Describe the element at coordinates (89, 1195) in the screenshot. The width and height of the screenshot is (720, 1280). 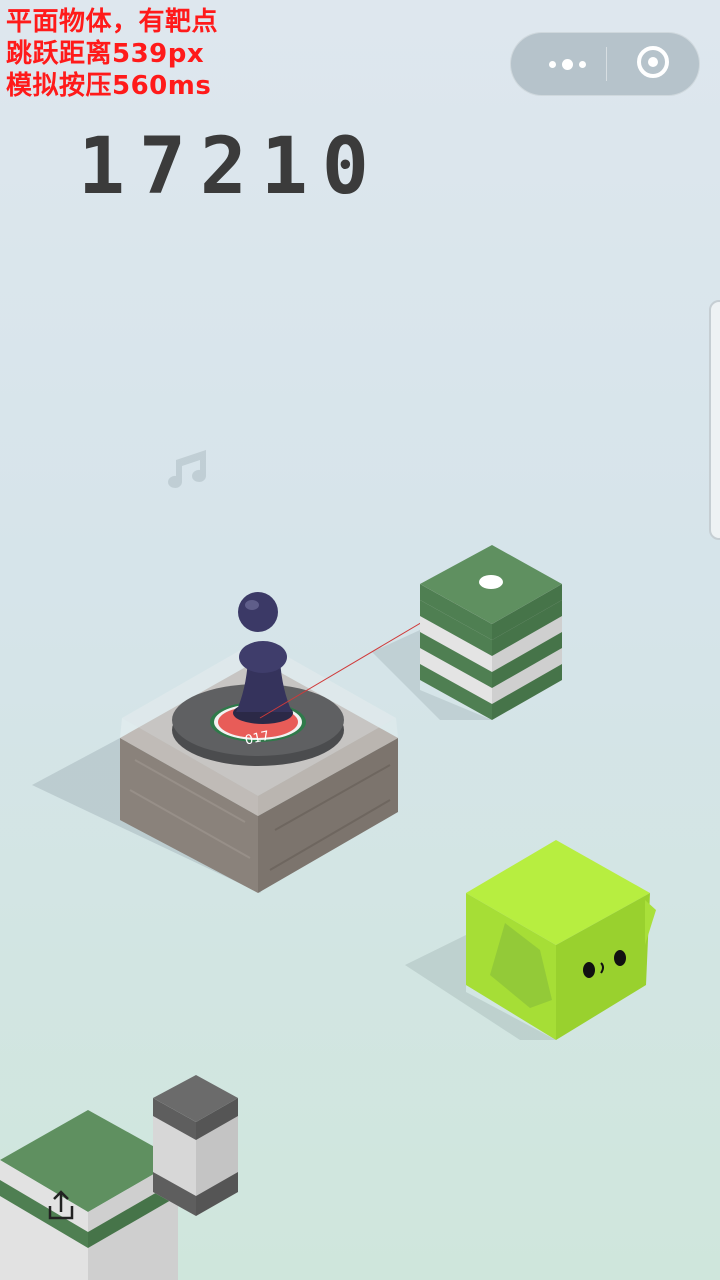
I see `bottom-green-block` at that location.